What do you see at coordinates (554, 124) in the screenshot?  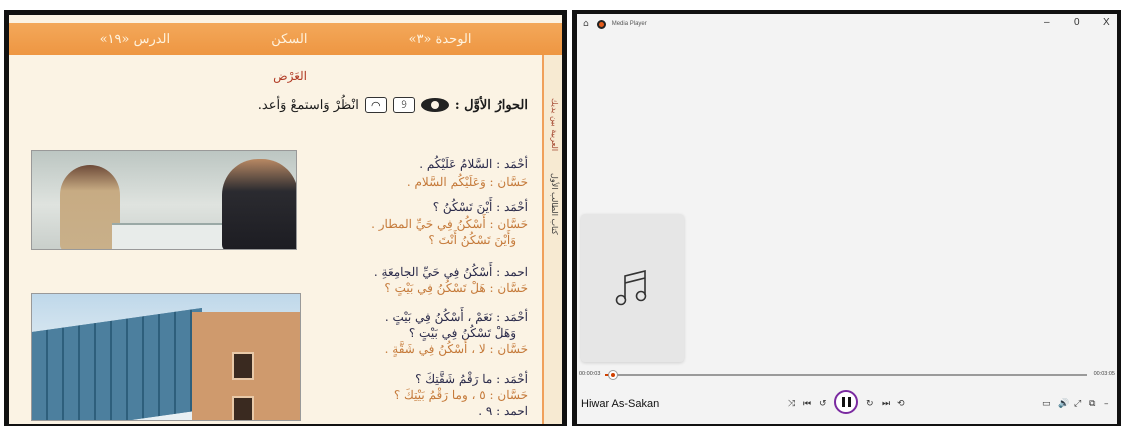 I see `side-tab-book: العربية بين يديك` at bounding box center [554, 124].